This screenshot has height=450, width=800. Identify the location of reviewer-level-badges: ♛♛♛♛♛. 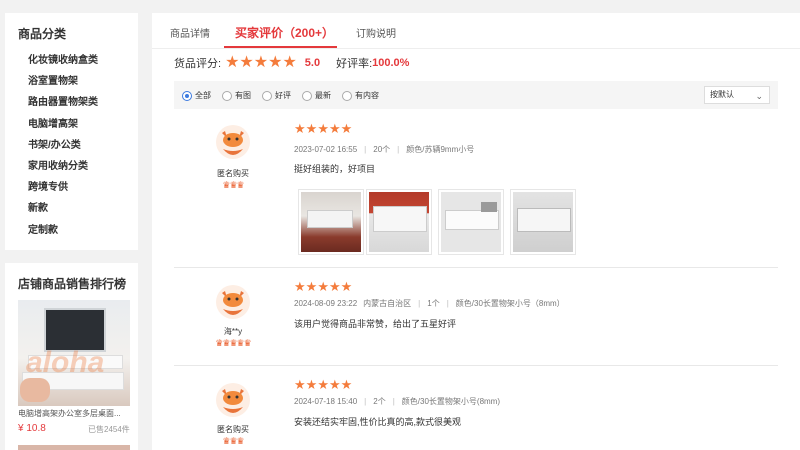
(233, 343).